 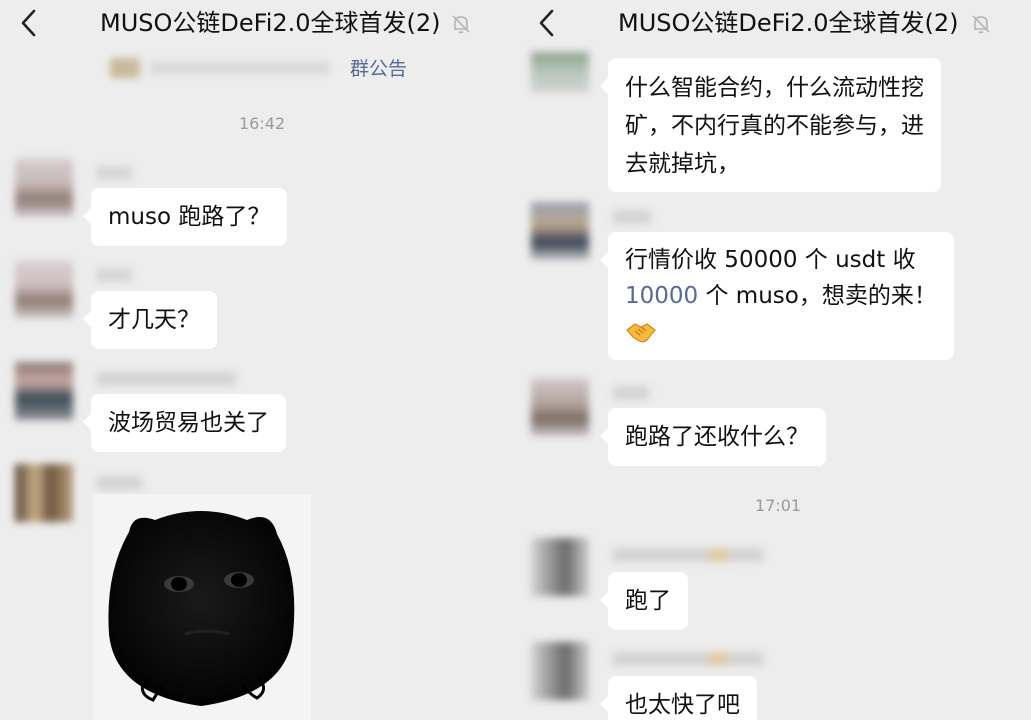 I want to click on group-notice-link: 群公告, so click(x=378, y=67).